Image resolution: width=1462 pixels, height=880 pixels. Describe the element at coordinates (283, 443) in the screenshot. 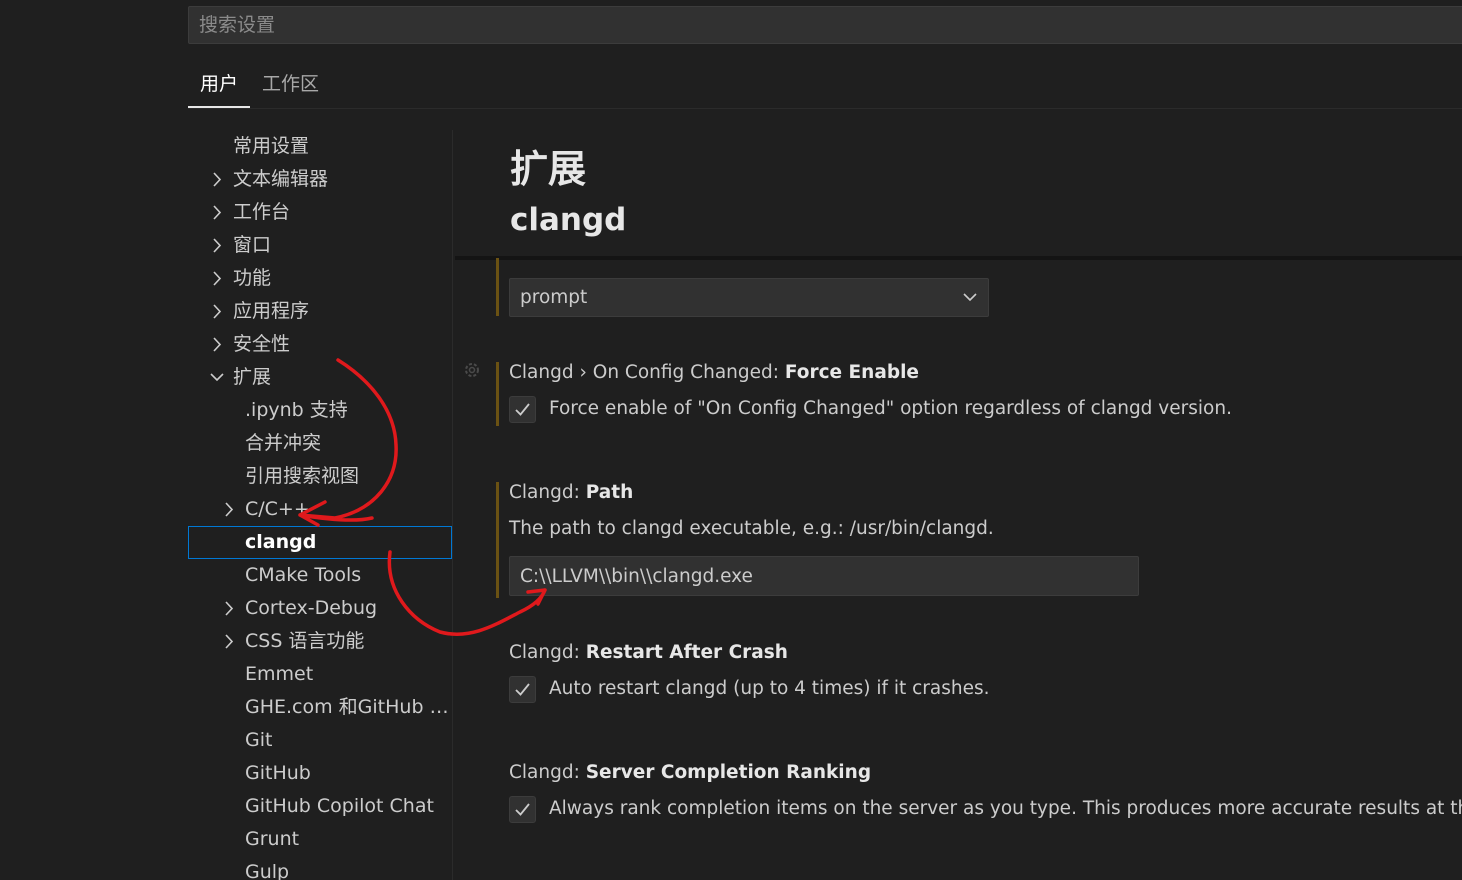

I see `toc-item-label: 合并冲突` at that location.